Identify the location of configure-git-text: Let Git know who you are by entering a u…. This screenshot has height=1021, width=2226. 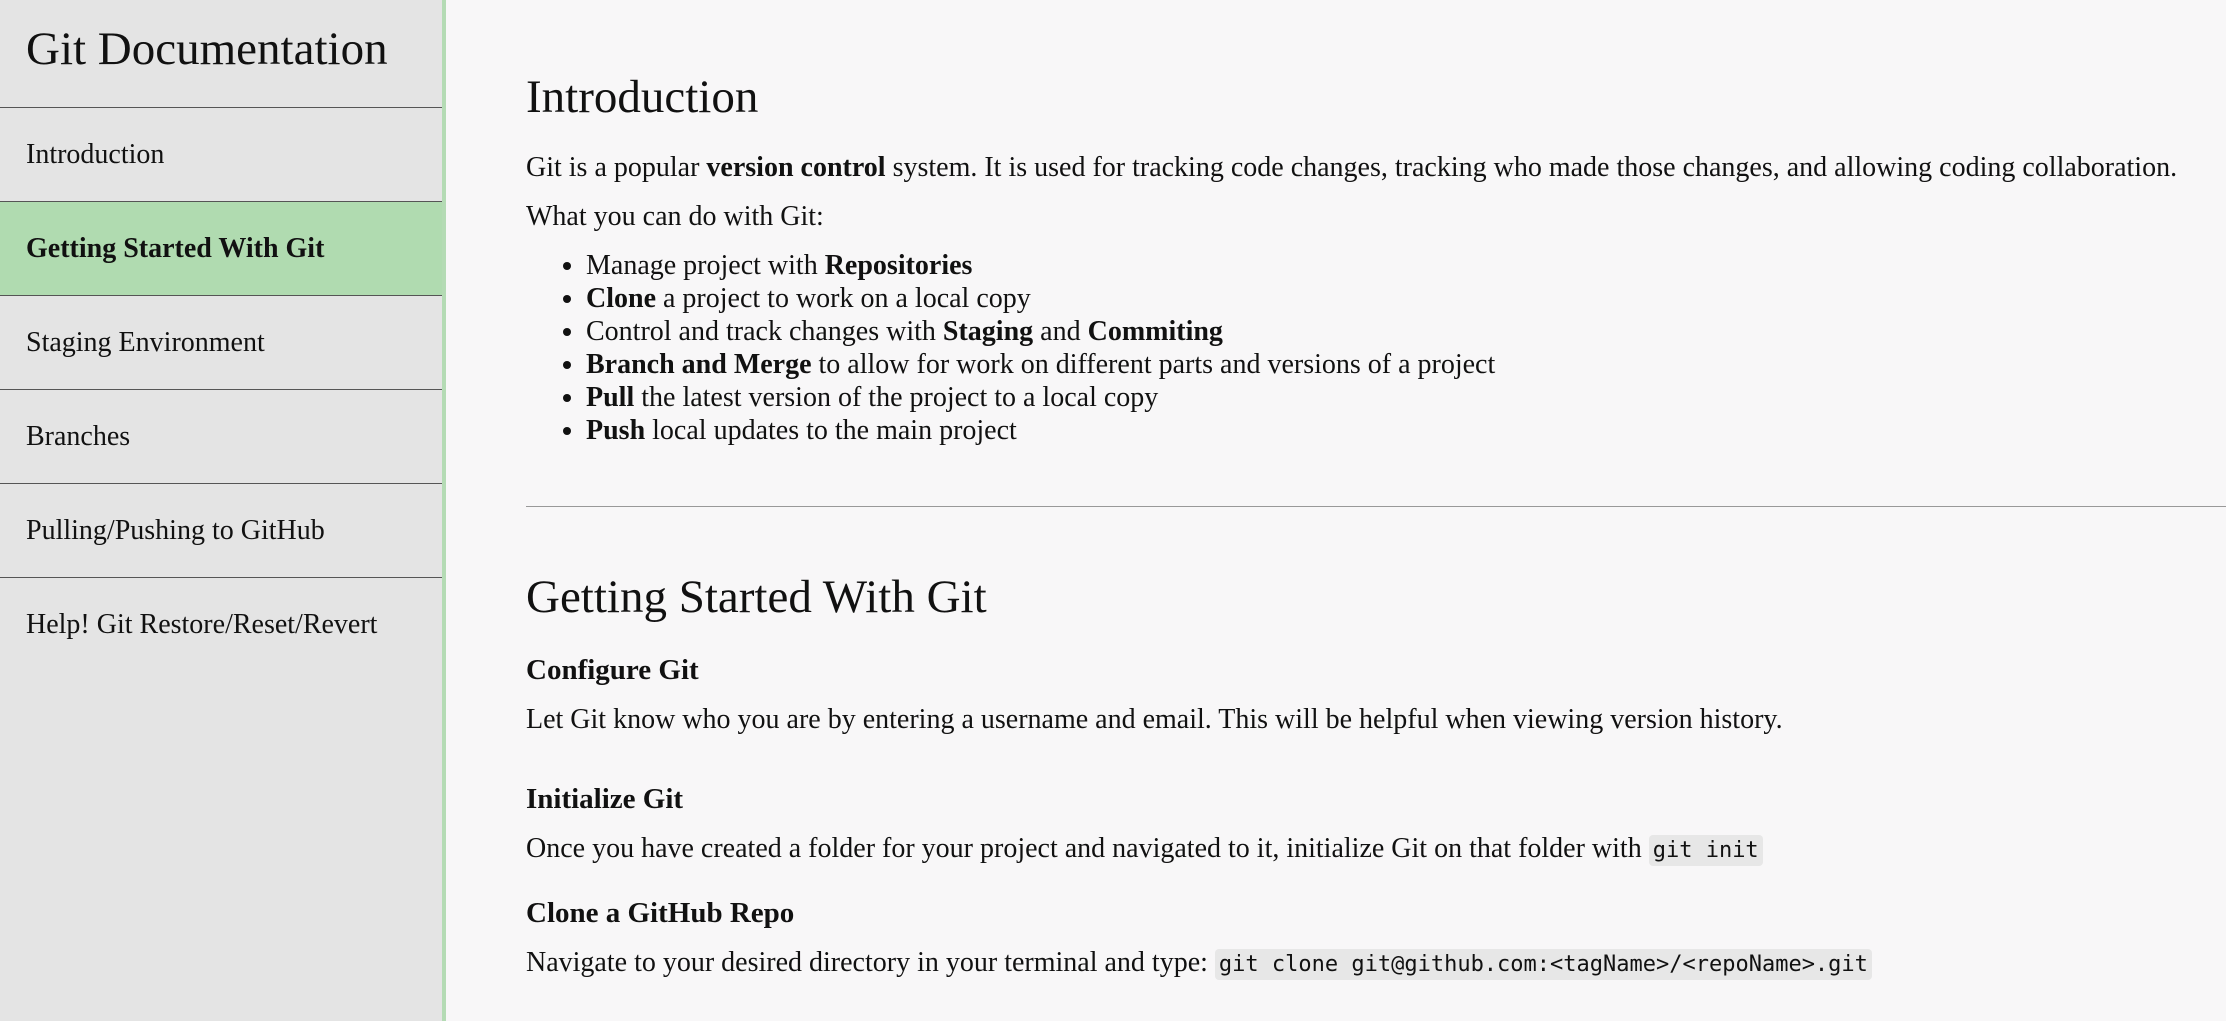
(1154, 719).